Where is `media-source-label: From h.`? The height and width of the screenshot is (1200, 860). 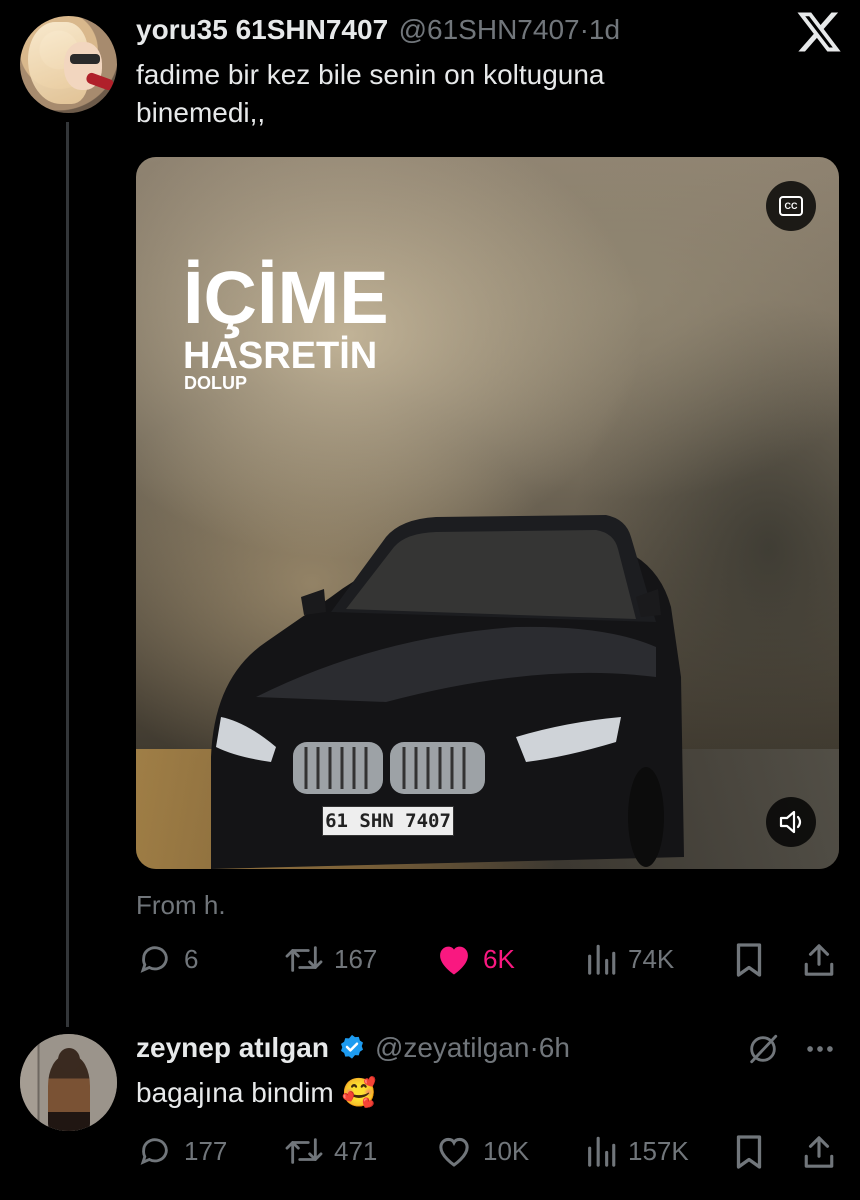
media-source-label: From h. is located at coordinates (181, 905).